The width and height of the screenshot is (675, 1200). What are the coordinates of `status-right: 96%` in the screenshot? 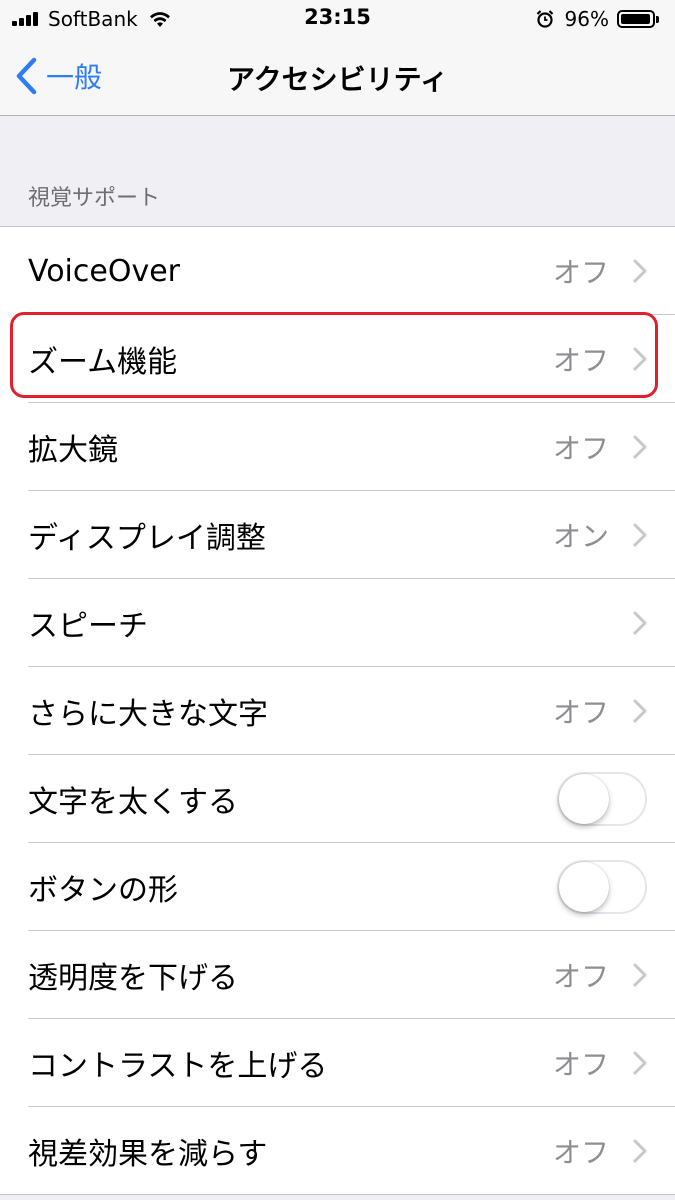 It's located at (598, 19).